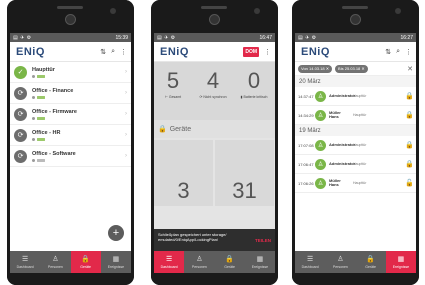 This screenshot has height=285, width=425. What do you see at coordinates (263, 240) in the screenshot?
I see `snackbar-share-button: TEILEN` at bounding box center [263, 240].